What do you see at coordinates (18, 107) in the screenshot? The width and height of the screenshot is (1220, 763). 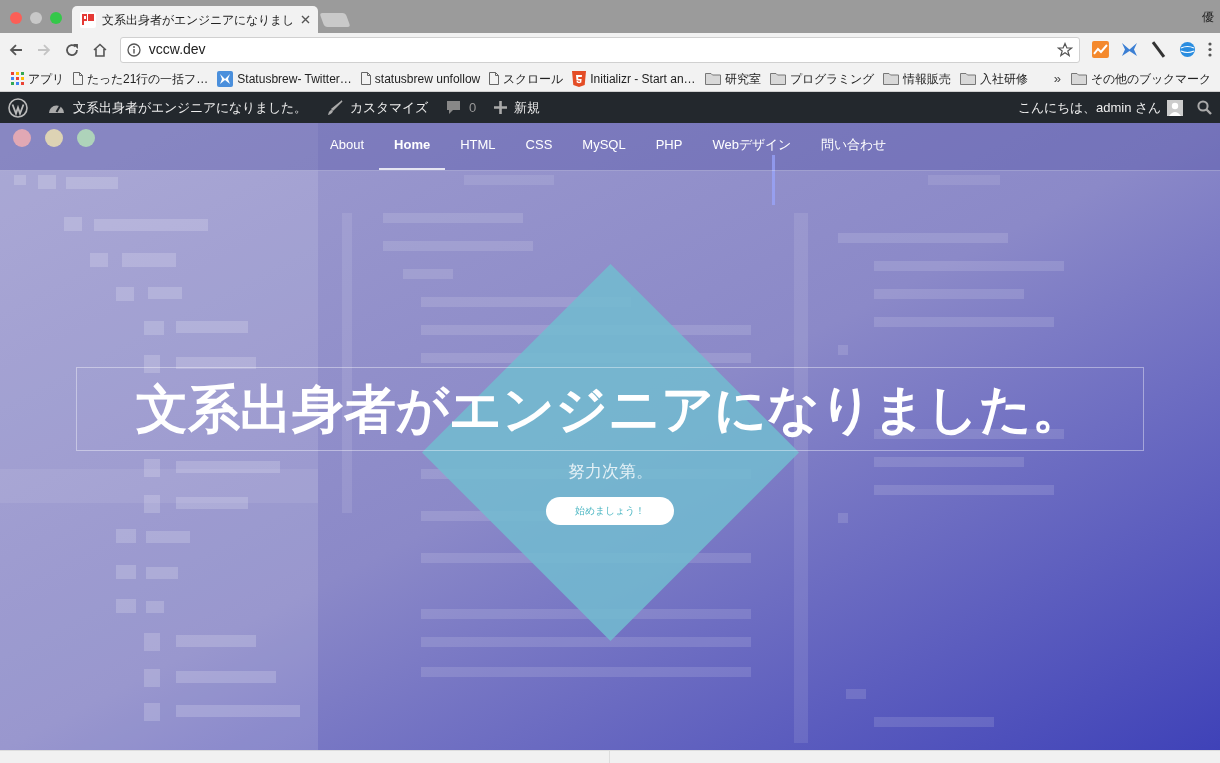 I see `wordpress-logo-icon` at bounding box center [18, 107].